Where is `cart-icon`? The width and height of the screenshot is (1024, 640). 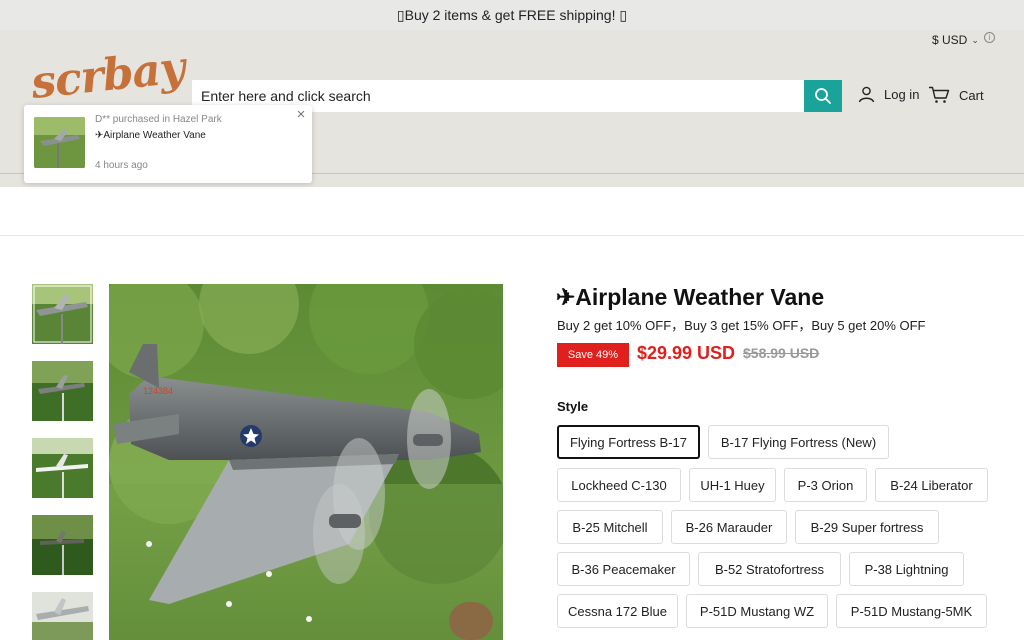 cart-icon is located at coordinates (939, 94).